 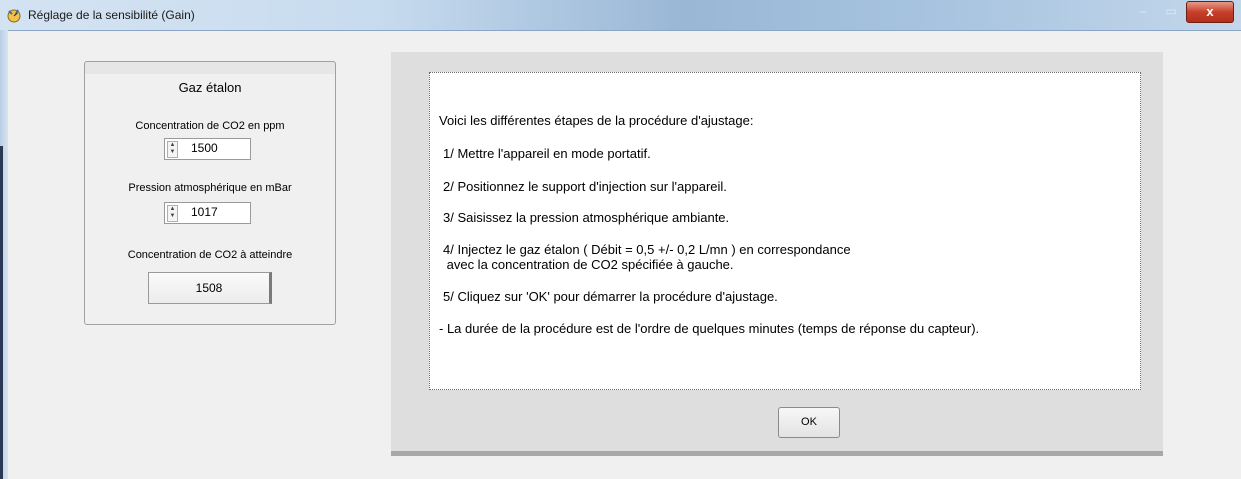 What do you see at coordinates (210, 87) in the screenshot?
I see `panel-title: Gaz étalon` at bounding box center [210, 87].